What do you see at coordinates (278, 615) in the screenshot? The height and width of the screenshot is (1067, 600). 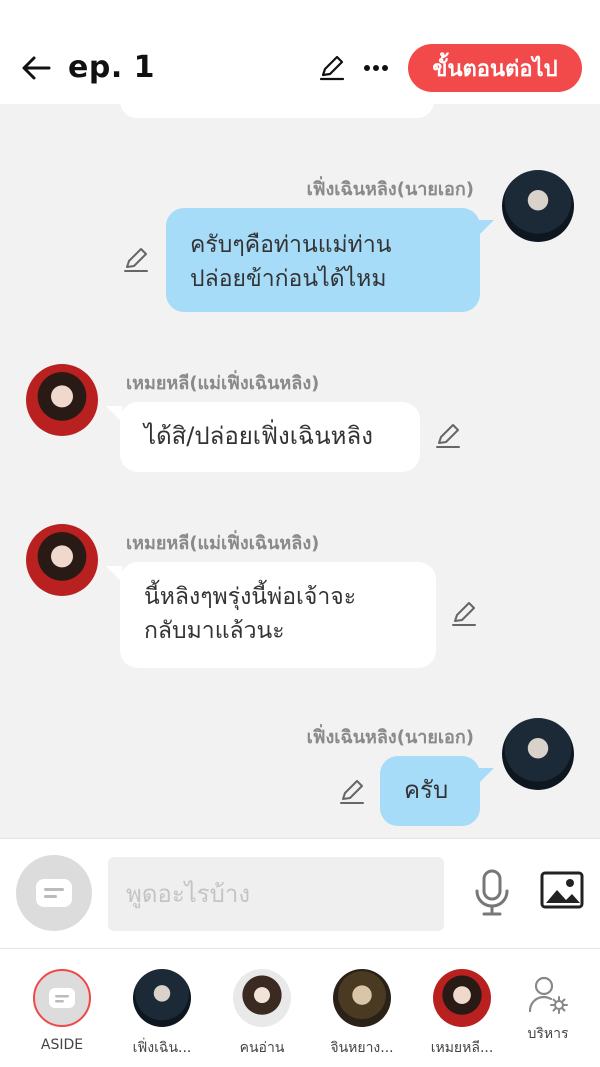 I see `message-bubble: นี้หลิงๆพรุ่งนี้พ่อเจ้าจะ กลับมาแล้วนะ` at bounding box center [278, 615].